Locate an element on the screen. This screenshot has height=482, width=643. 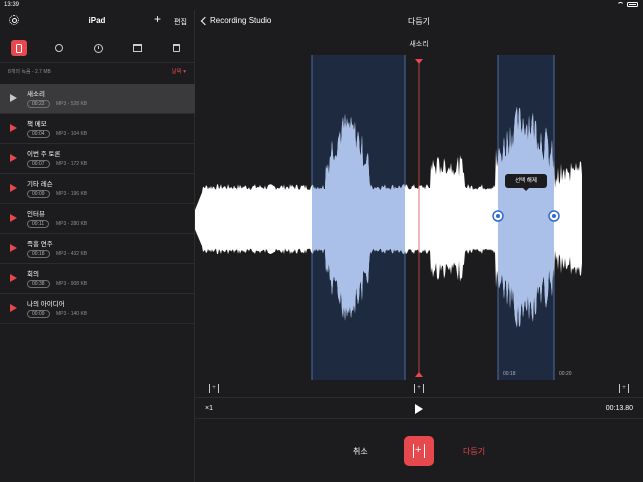
recording-meta: MP3 - 280 KB is located at coordinates (72, 224).